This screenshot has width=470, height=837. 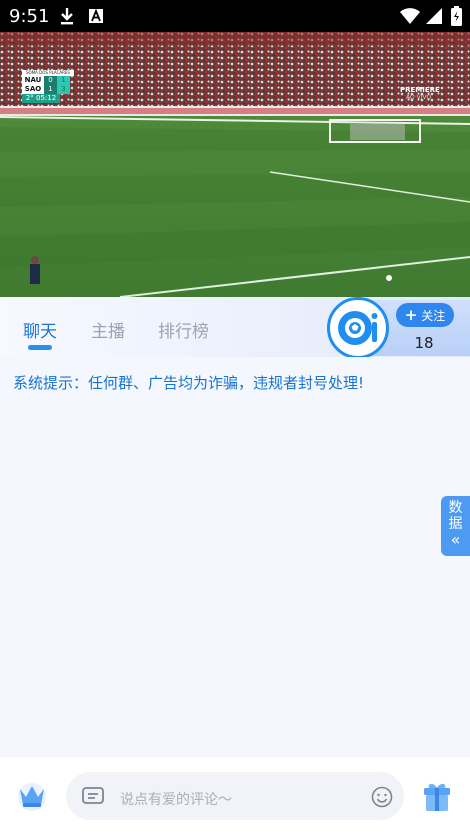 I want to click on crown-button, so click(x=32, y=795).